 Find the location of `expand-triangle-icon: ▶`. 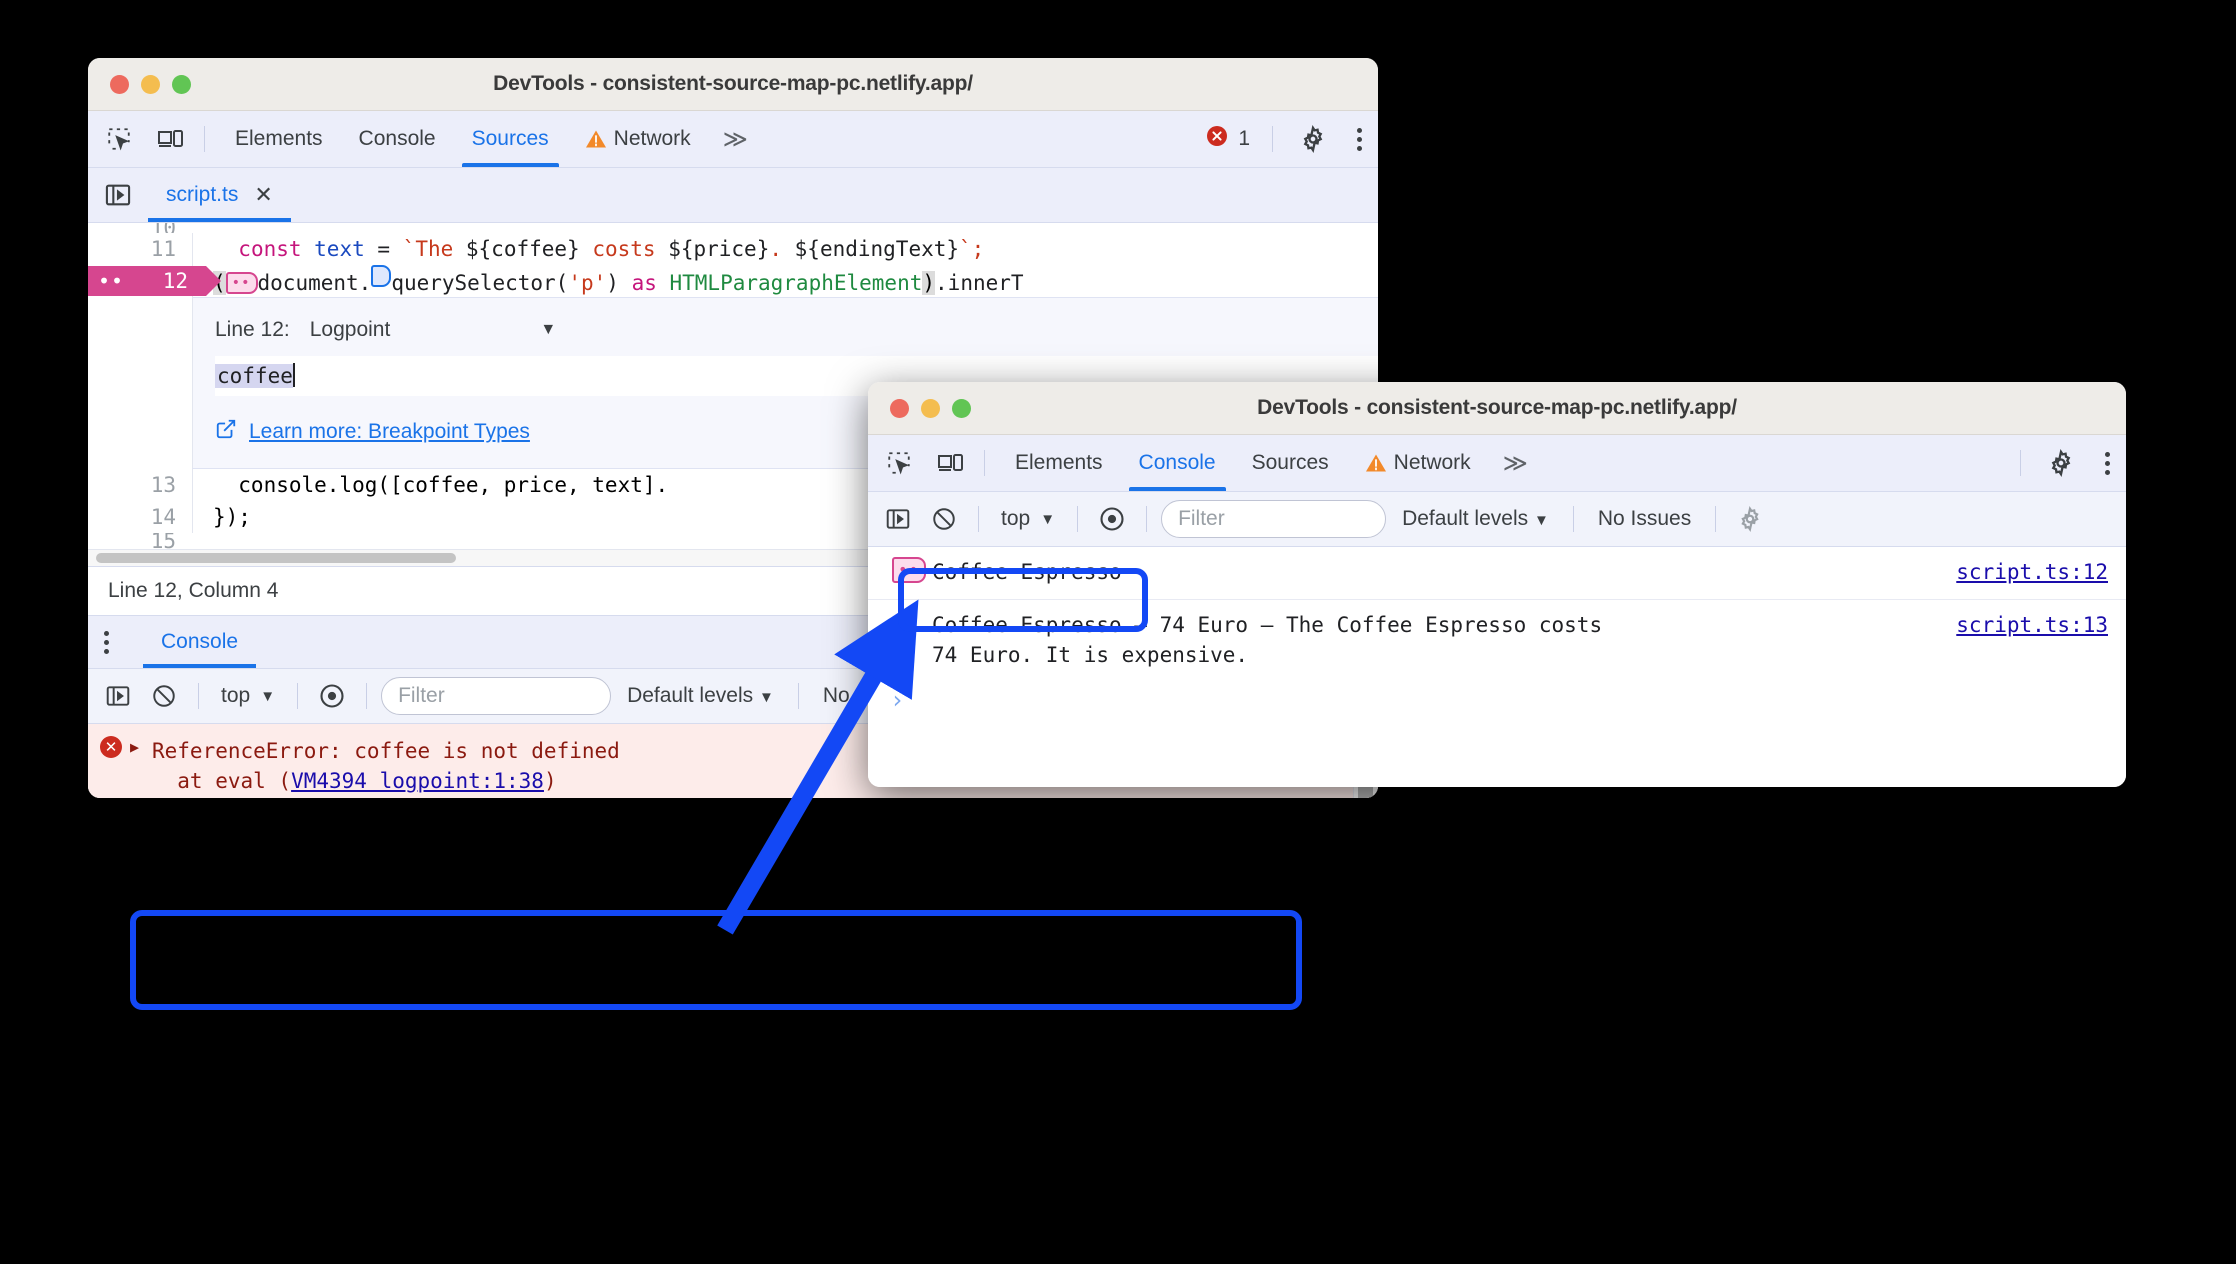

expand-triangle-icon: ▶ is located at coordinates (134, 747).